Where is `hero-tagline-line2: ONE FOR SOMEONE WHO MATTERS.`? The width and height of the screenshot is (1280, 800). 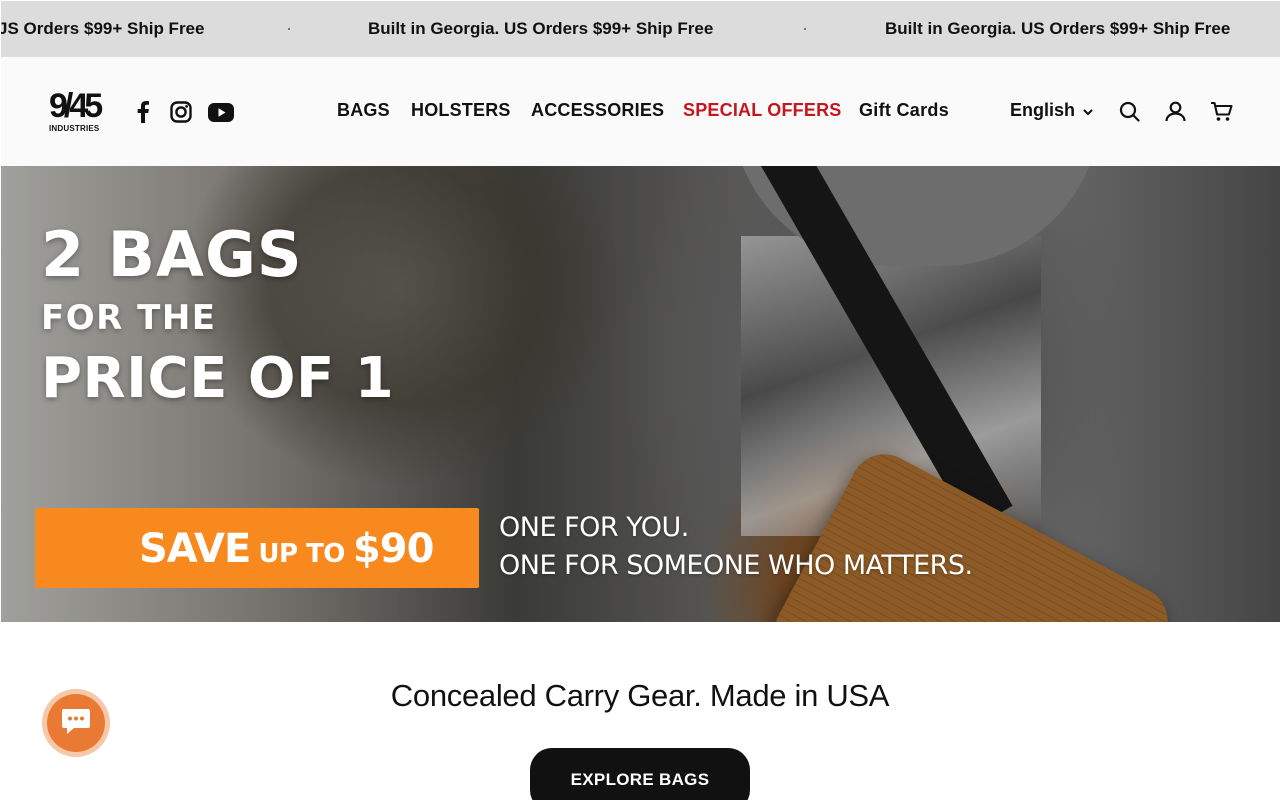
hero-tagline-line2: ONE FOR SOMEONE WHO MATTERS. is located at coordinates (736, 565).